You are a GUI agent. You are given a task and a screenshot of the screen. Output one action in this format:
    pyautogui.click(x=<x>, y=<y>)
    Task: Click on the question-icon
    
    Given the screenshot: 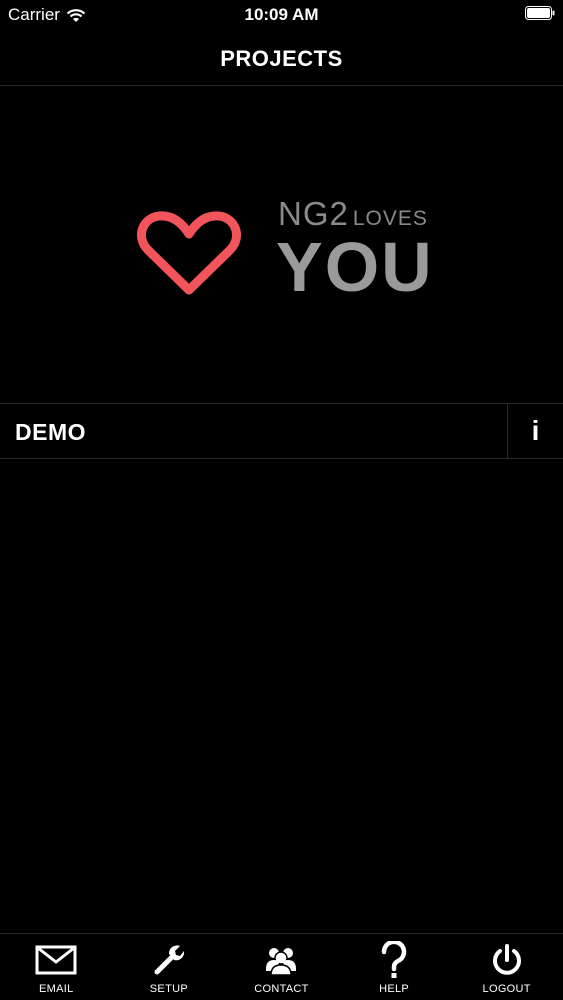 What is the action you would take?
    pyautogui.click(x=394, y=959)
    